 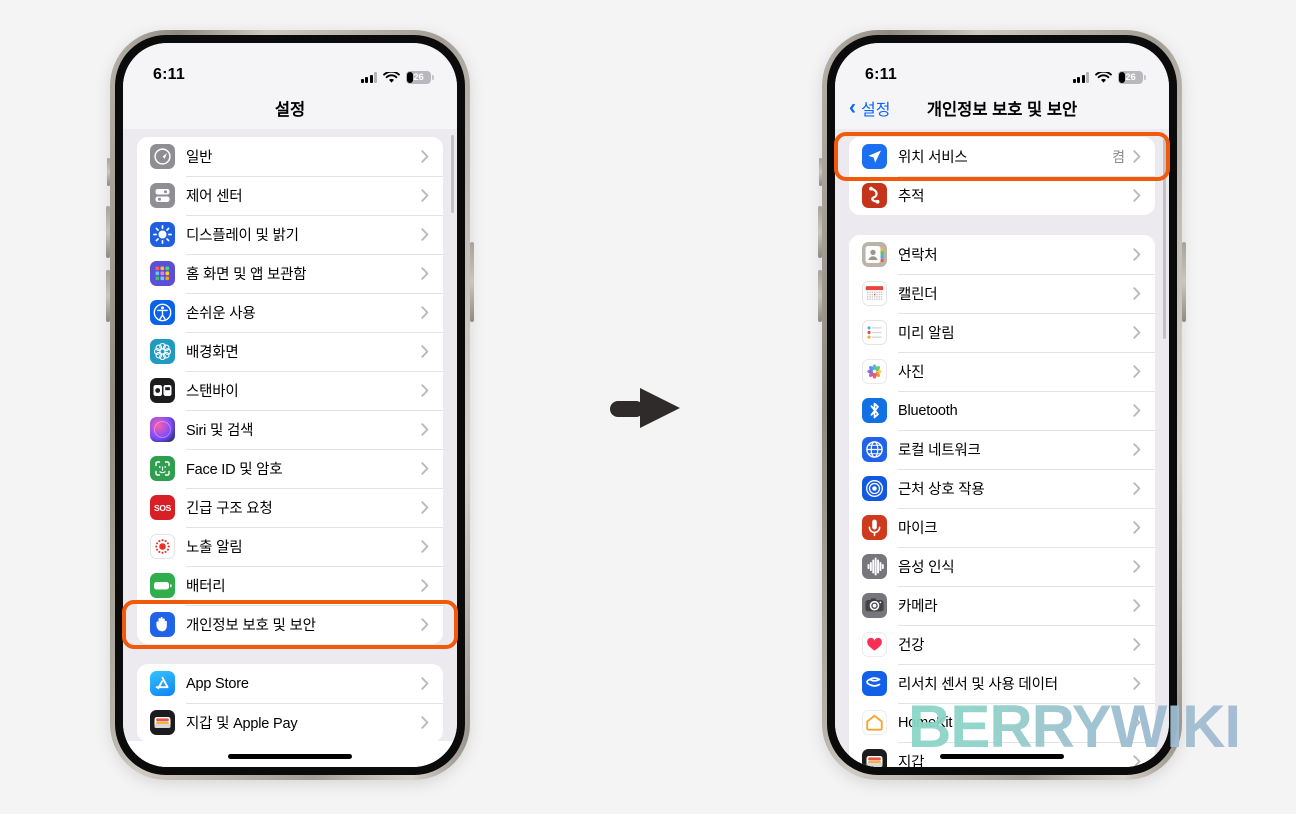 I want to click on status-clock: 6:11, so click(x=169, y=74).